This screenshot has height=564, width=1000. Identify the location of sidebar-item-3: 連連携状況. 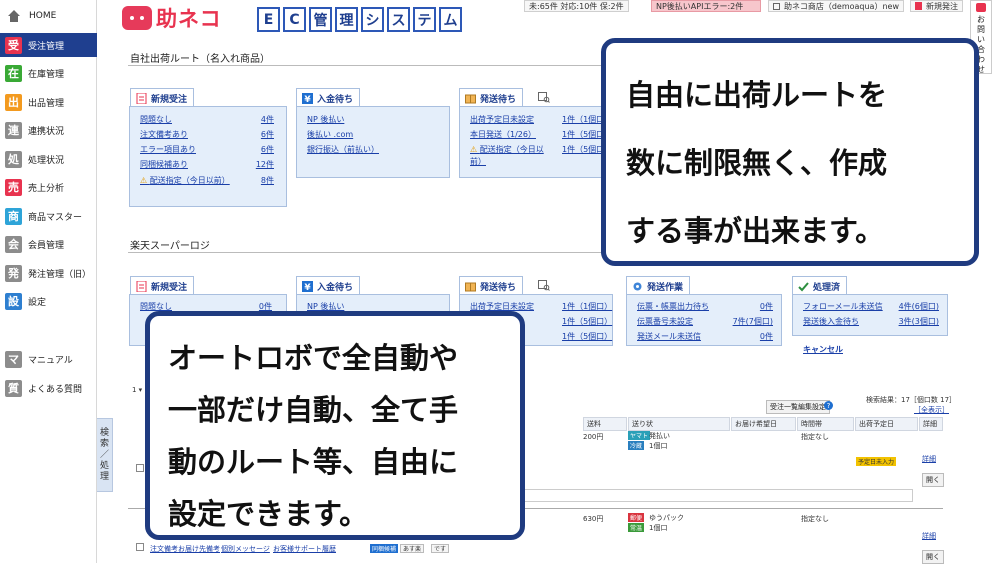
(48, 130).